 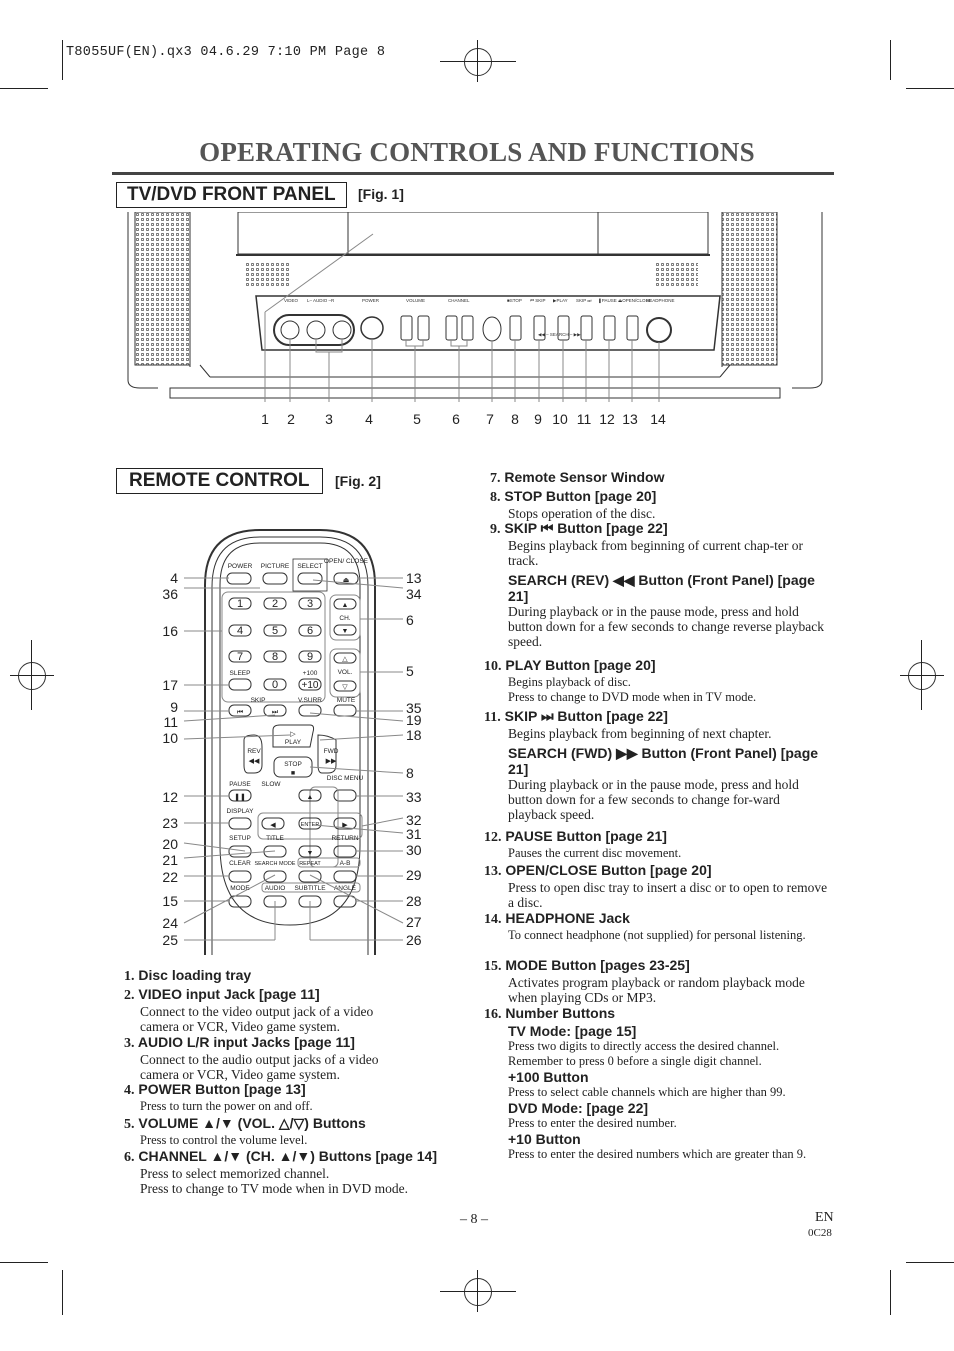 I want to click on rc-callout-11: 11, so click(x=170, y=722).